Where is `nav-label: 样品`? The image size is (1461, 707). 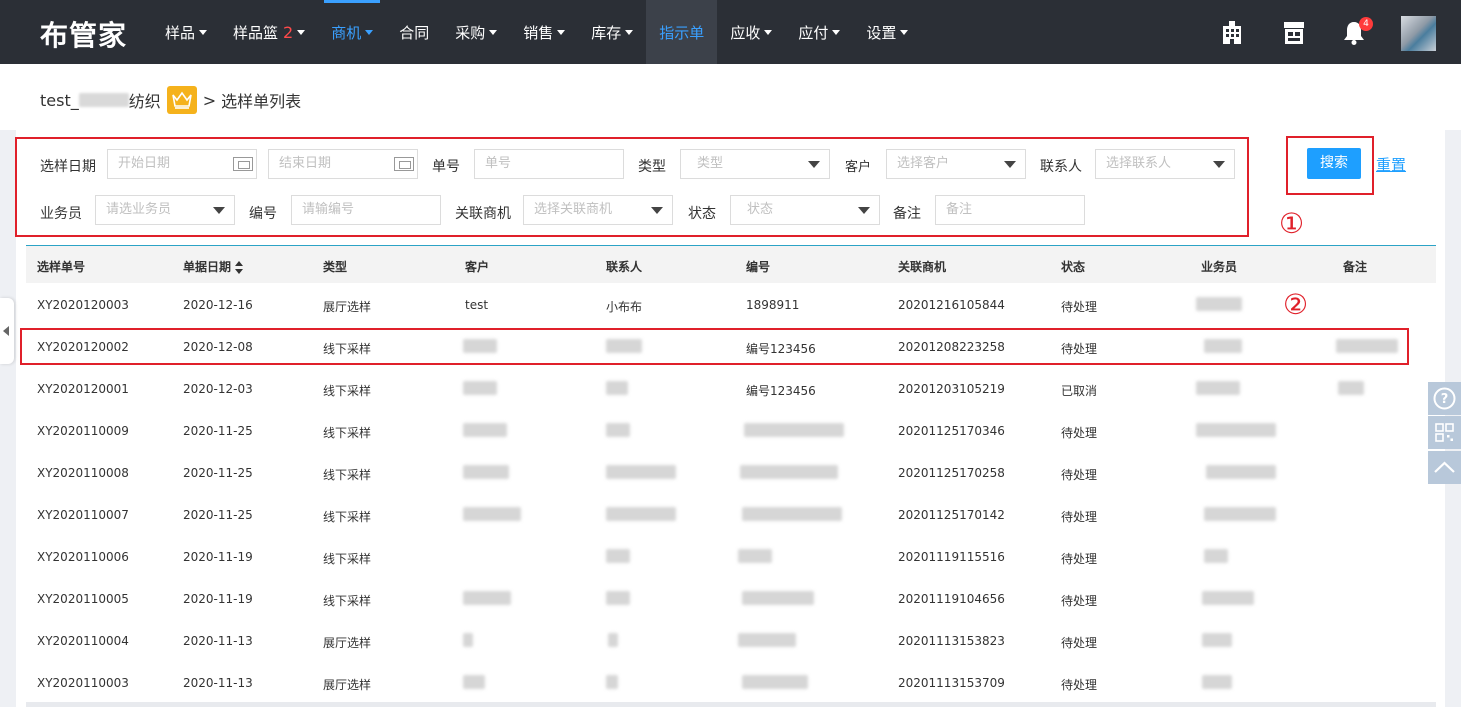 nav-label: 样品 is located at coordinates (180, 32).